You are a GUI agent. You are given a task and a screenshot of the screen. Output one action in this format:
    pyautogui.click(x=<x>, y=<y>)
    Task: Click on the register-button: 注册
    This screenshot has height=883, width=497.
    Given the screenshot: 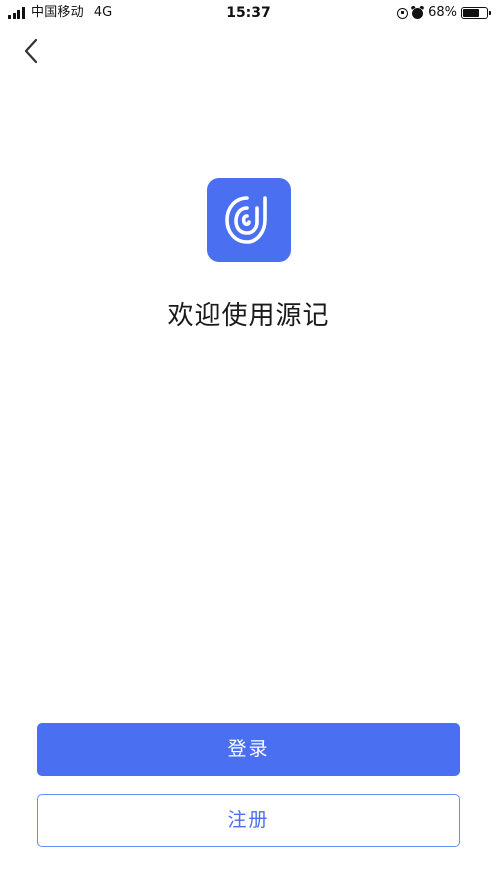 What is the action you would take?
    pyautogui.click(x=248, y=820)
    